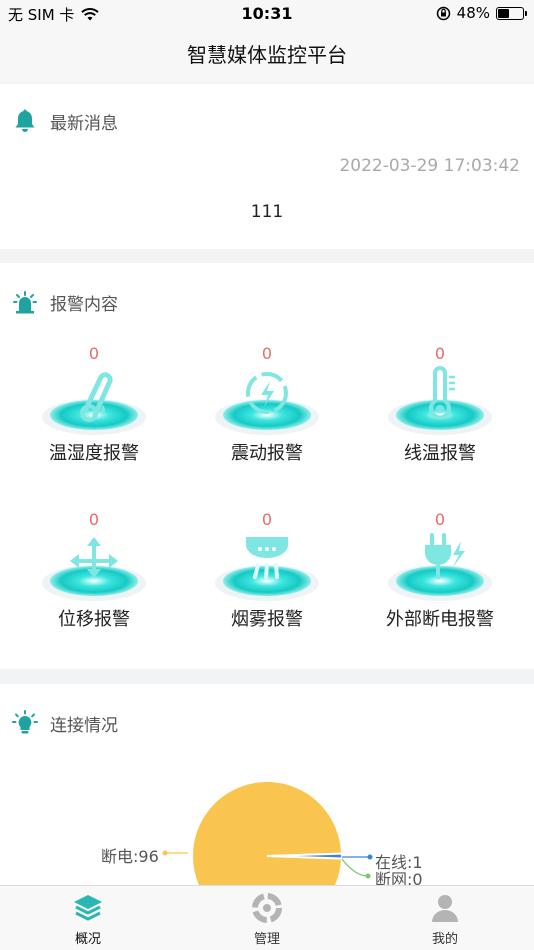 The image size is (534, 950). What do you see at coordinates (267, 619) in the screenshot?
I see `alarm-label: 烟雾报警` at bounding box center [267, 619].